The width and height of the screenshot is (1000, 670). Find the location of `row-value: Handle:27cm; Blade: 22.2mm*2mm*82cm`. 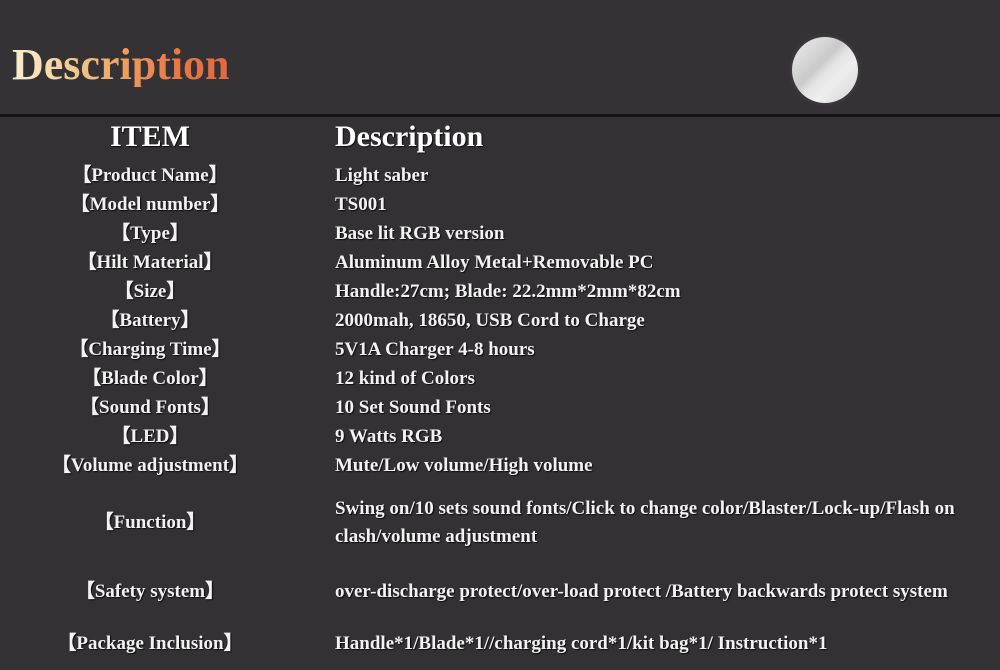

row-value: Handle:27cm; Blade: 22.2mm*2mm*82cm is located at coordinates (508, 291).